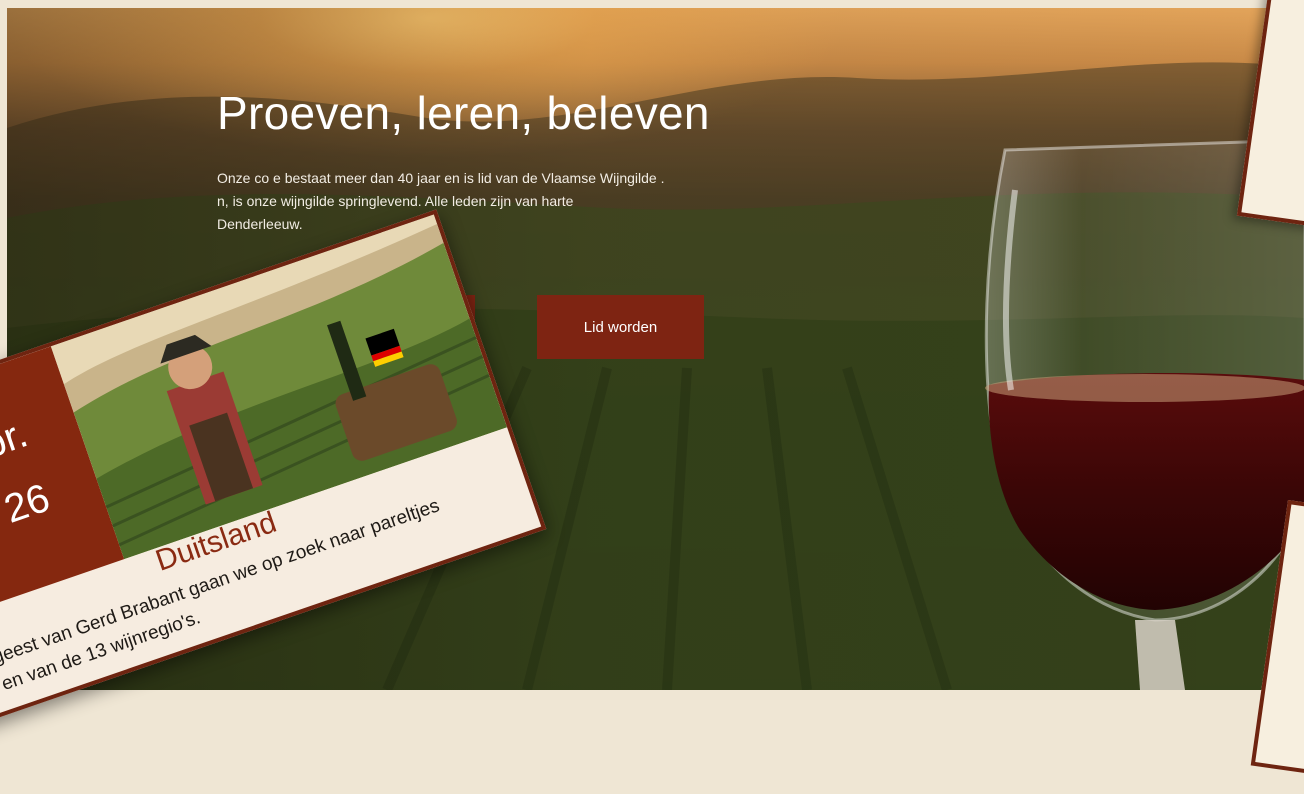 The width and height of the screenshot is (1304, 794). Describe the element at coordinates (260, 224) in the screenshot. I see `intro-line-3: Denderleeuw.` at that location.